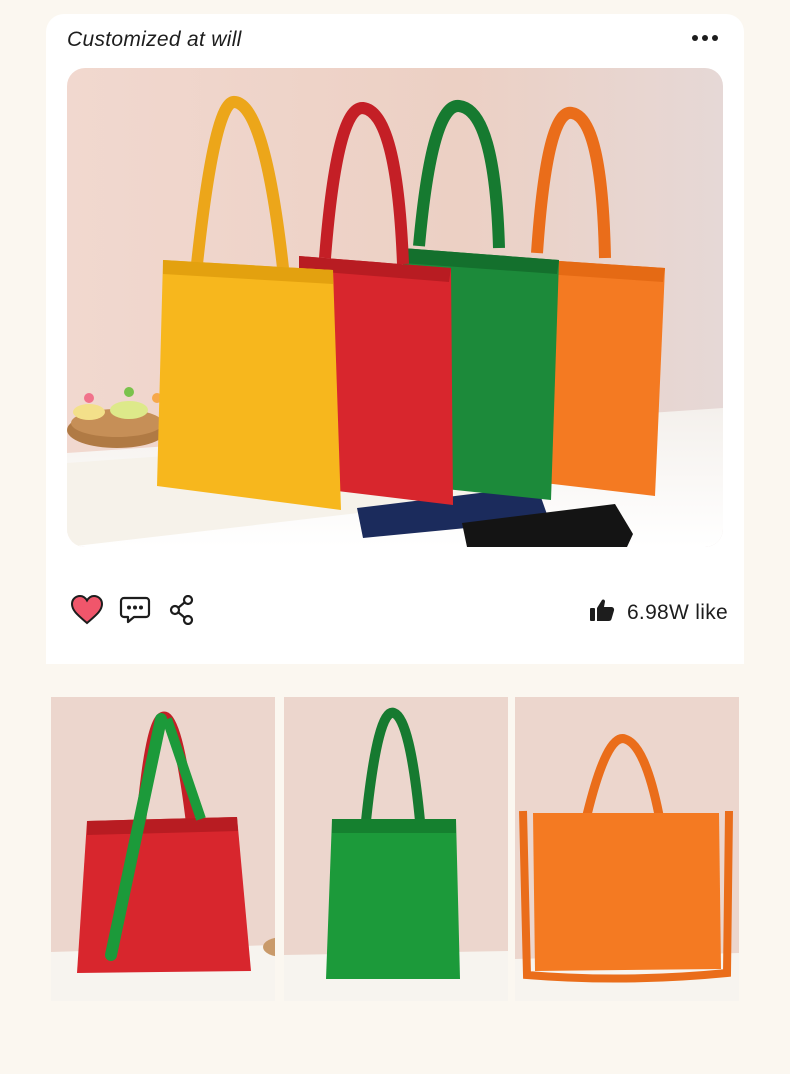 The image size is (790, 1074). I want to click on gallery-image-red-tote, so click(163, 849).